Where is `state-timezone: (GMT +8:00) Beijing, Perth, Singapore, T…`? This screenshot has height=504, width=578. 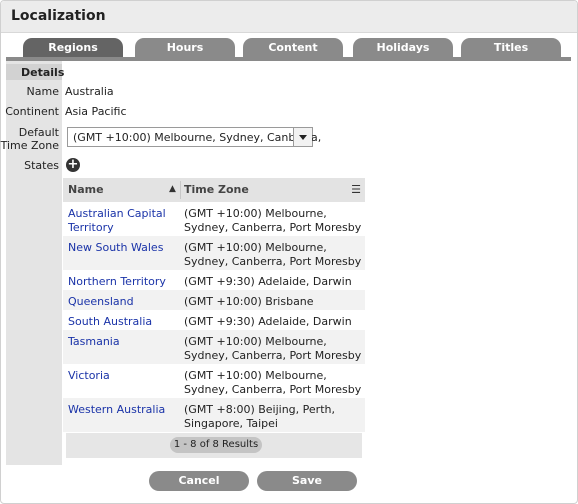 state-timezone: (GMT +8:00) Beijing, Perth, Singapore, T… is located at coordinates (259, 416).